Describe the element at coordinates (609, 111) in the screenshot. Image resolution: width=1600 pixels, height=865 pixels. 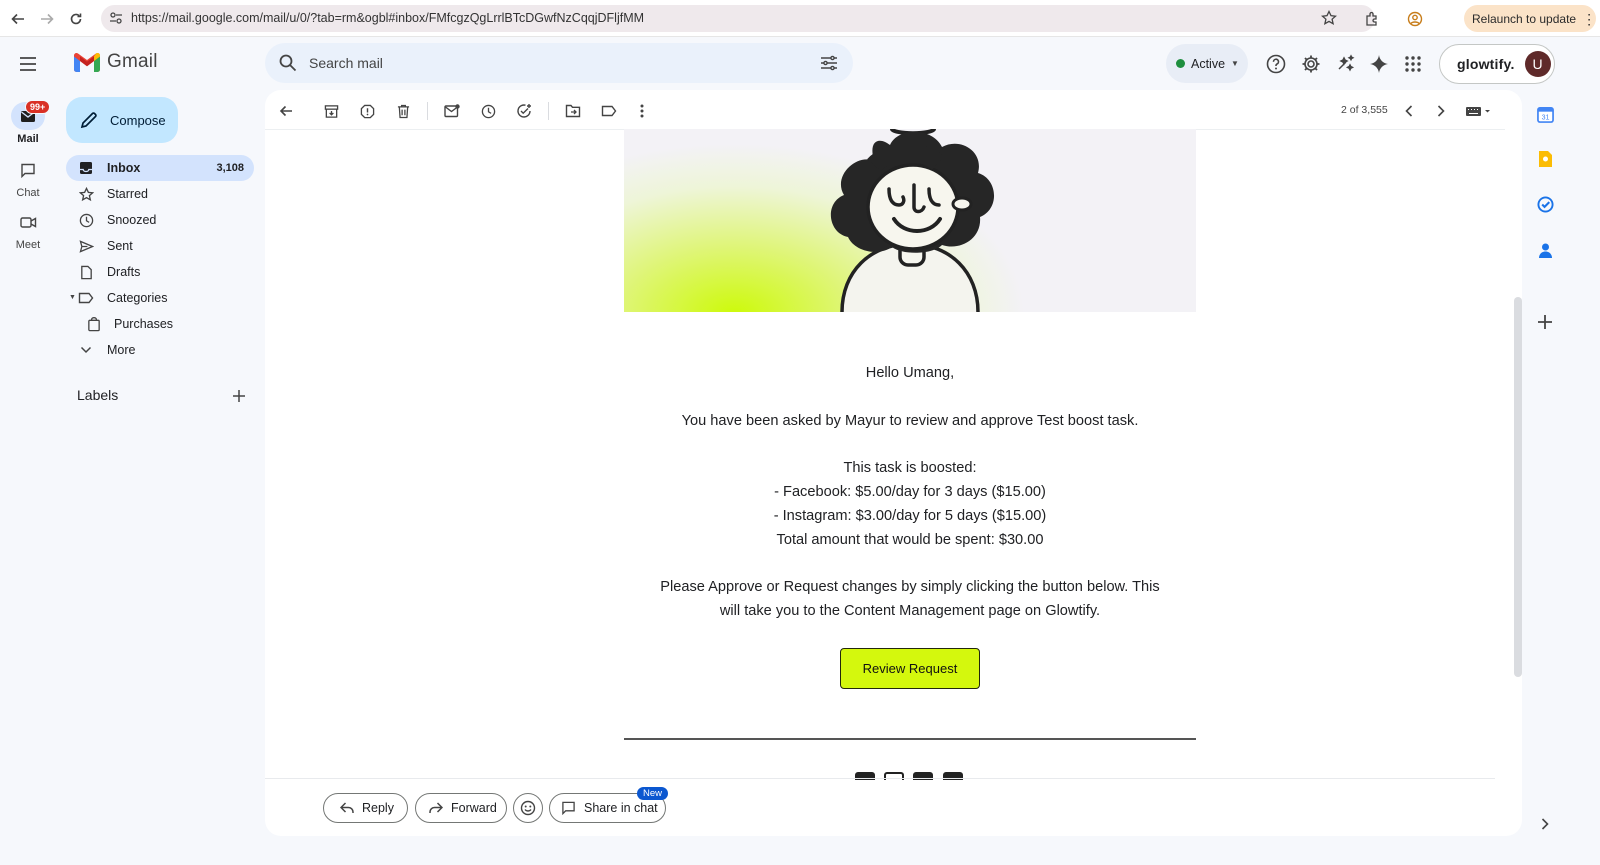
I see `labels-icon` at that location.